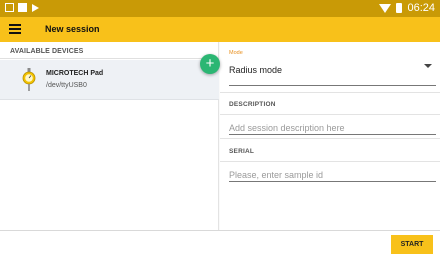 The height and width of the screenshot is (255, 440). Describe the element at coordinates (252, 104) in the screenshot. I see `description-header: DESCRIPTION` at that location.